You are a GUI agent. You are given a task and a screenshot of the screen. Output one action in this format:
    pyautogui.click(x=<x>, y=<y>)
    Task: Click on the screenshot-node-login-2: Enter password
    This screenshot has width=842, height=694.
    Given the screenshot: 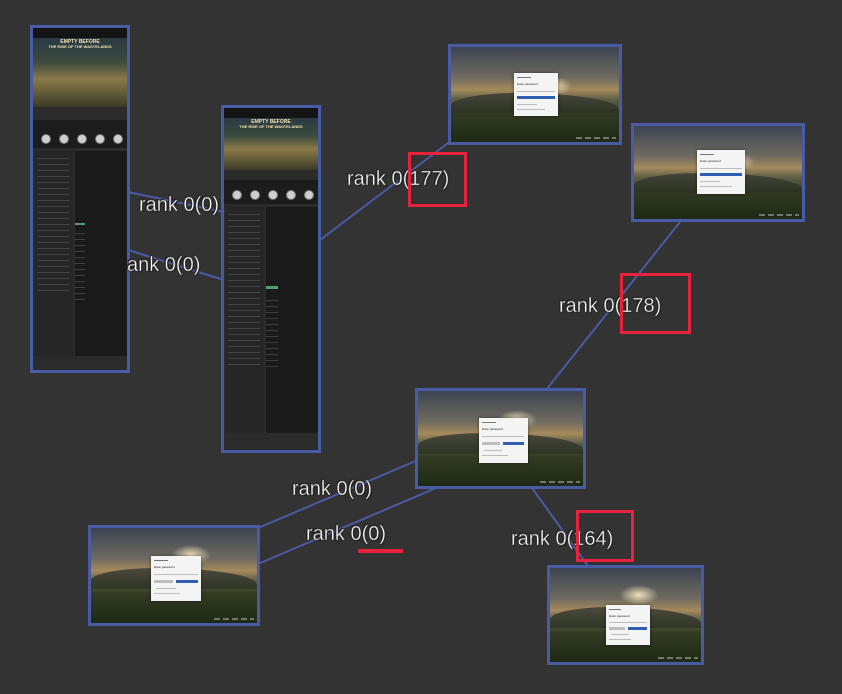 What is the action you would take?
    pyautogui.click(x=718, y=172)
    